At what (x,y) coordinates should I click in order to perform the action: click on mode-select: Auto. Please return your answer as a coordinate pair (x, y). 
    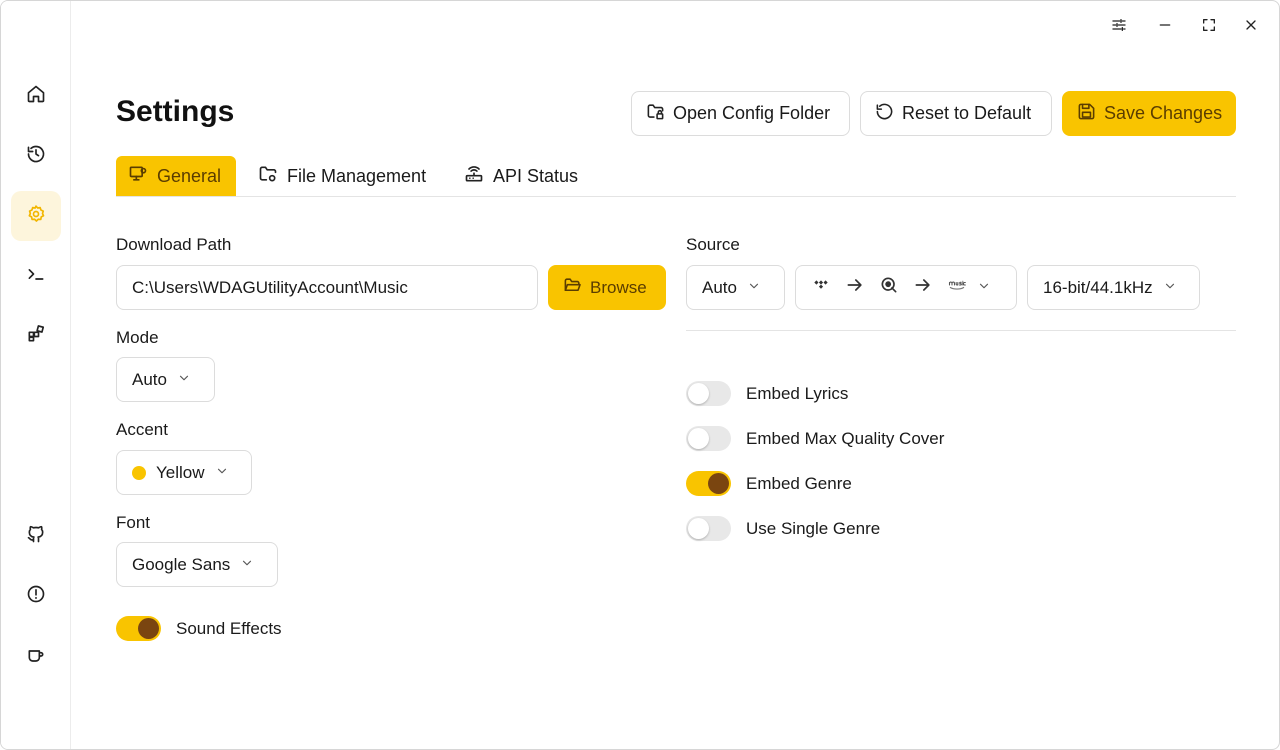
    Looking at the image, I should click on (165, 379).